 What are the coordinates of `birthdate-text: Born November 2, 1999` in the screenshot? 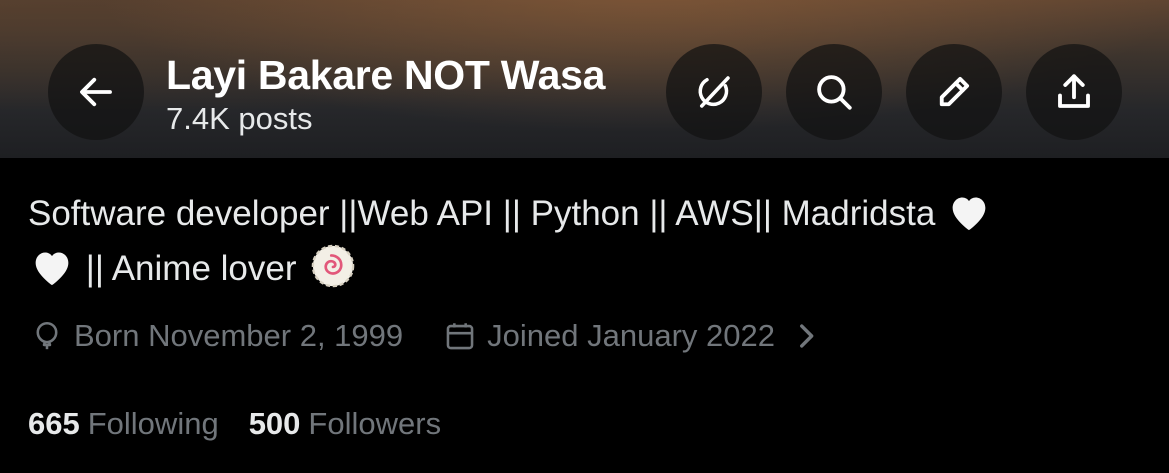 It's located at (239, 335).